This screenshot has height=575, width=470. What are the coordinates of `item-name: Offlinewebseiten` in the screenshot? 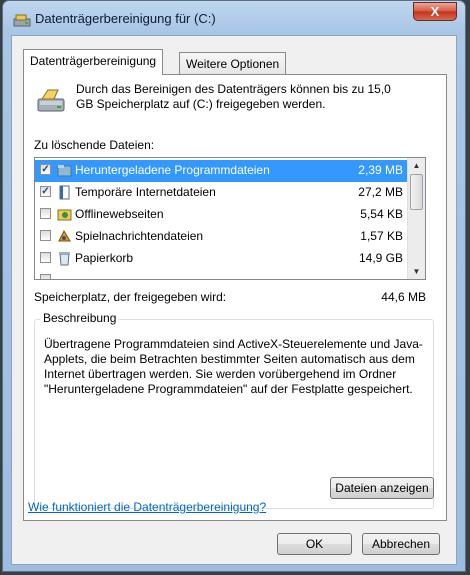 It's located at (119, 214).